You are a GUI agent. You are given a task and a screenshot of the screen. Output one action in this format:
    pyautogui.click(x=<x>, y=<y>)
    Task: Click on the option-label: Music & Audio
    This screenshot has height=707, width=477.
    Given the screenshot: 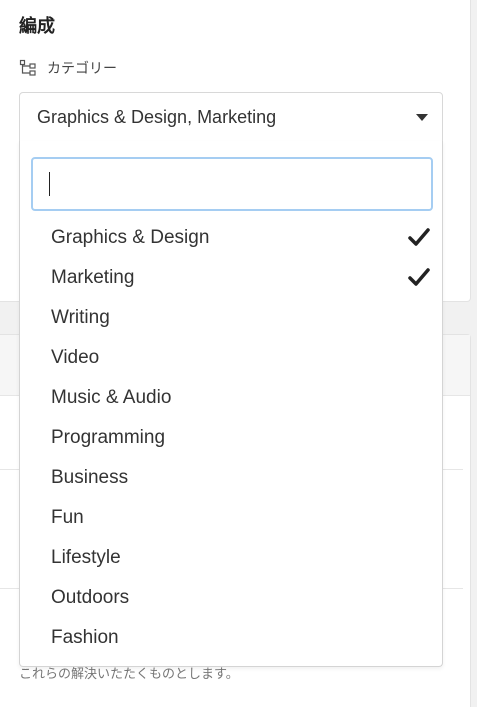 What is the action you would take?
    pyautogui.click(x=111, y=397)
    